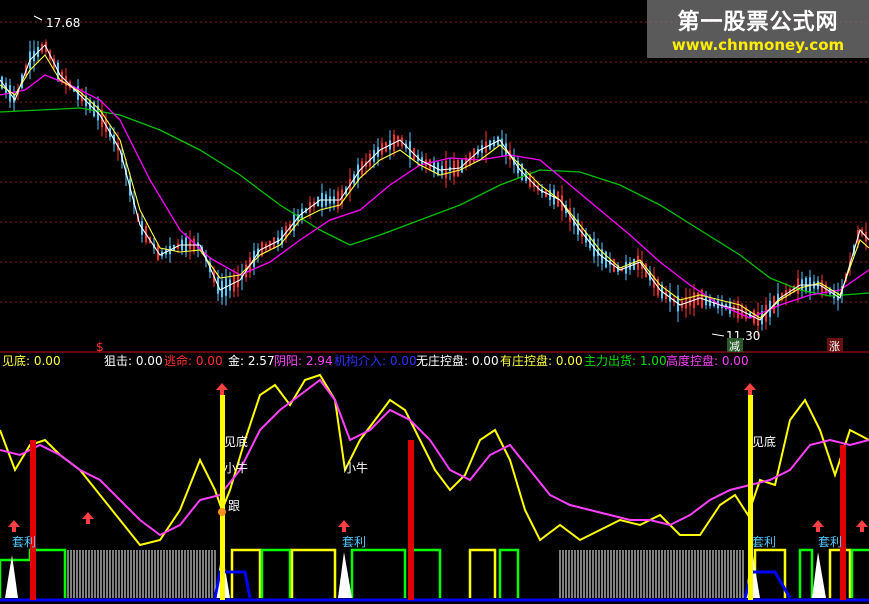 This screenshot has width=869, height=604. Describe the element at coordinates (24, 542) in the screenshot. I see `taoli-label-1: 套利` at that location.